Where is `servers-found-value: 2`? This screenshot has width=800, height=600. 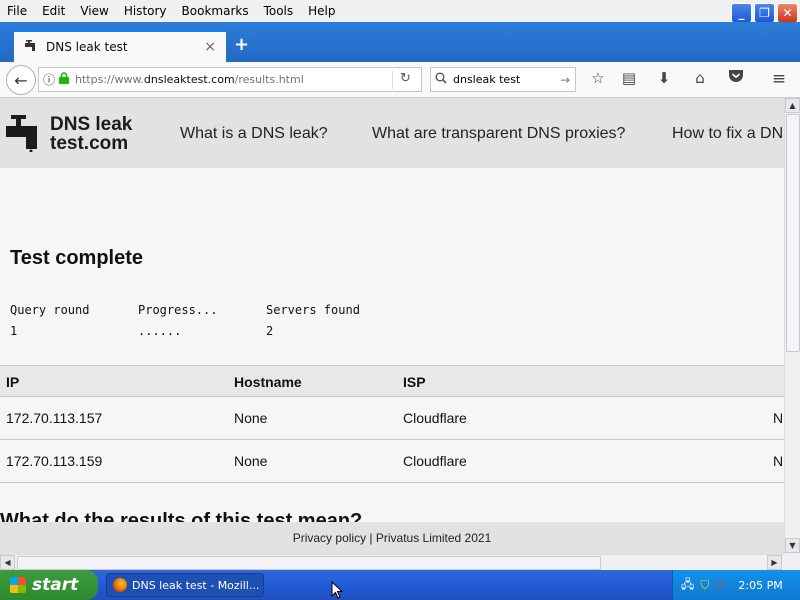 servers-found-value: 2 is located at coordinates (270, 331).